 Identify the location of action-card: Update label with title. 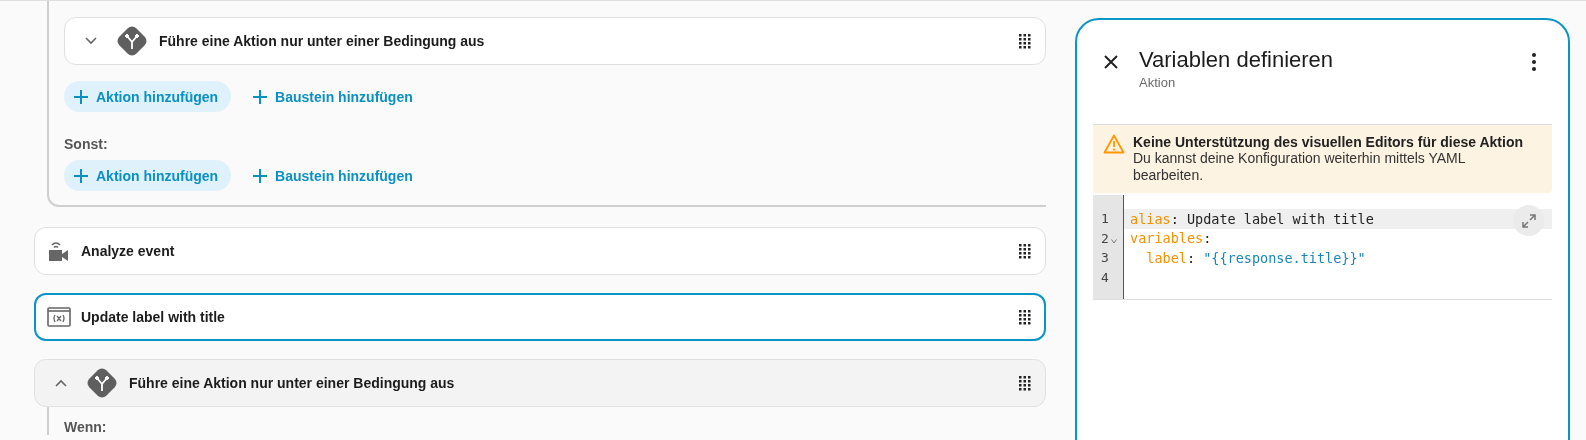
(540, 317).